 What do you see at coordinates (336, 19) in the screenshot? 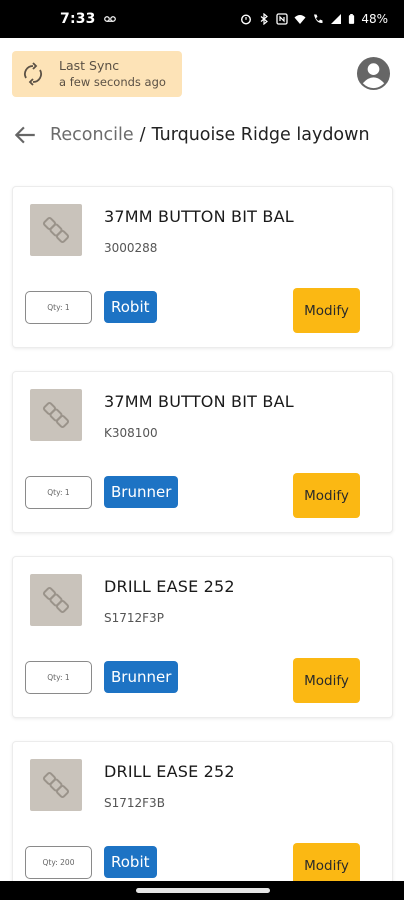
I see `signal-icon` at bounding box center [336, 19].